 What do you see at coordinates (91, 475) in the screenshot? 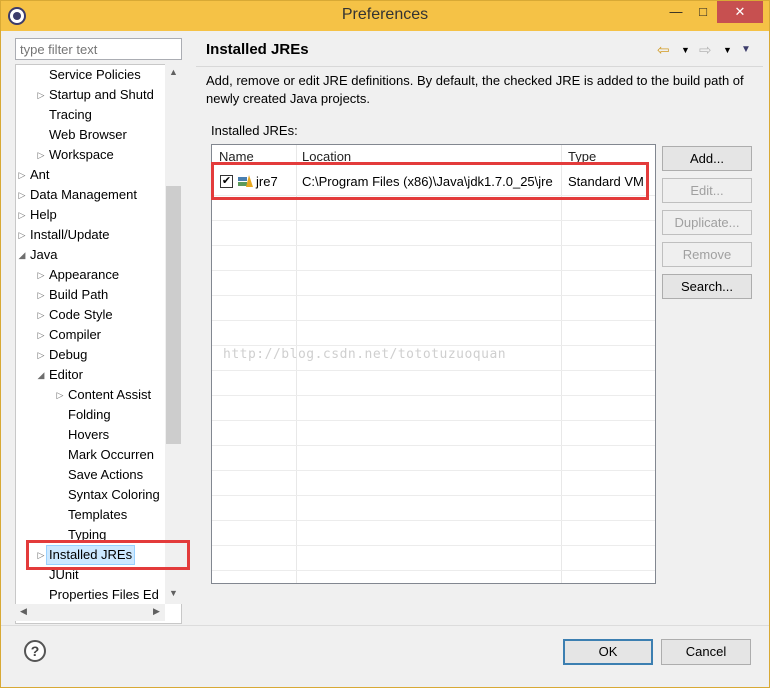
I see `tree-item: Save Actions` at bounding box center [91, 475].